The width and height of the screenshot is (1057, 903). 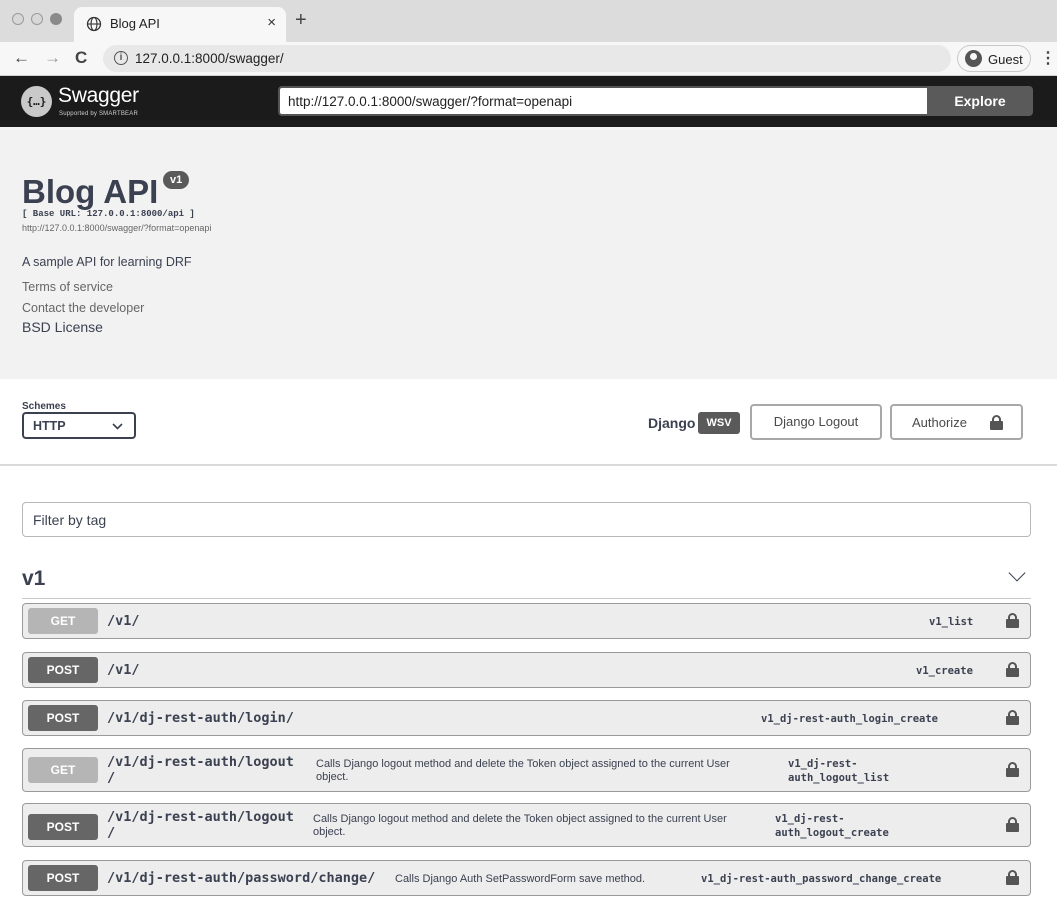 I want to click on new-tab-button: +, so click(x=301, y=20).